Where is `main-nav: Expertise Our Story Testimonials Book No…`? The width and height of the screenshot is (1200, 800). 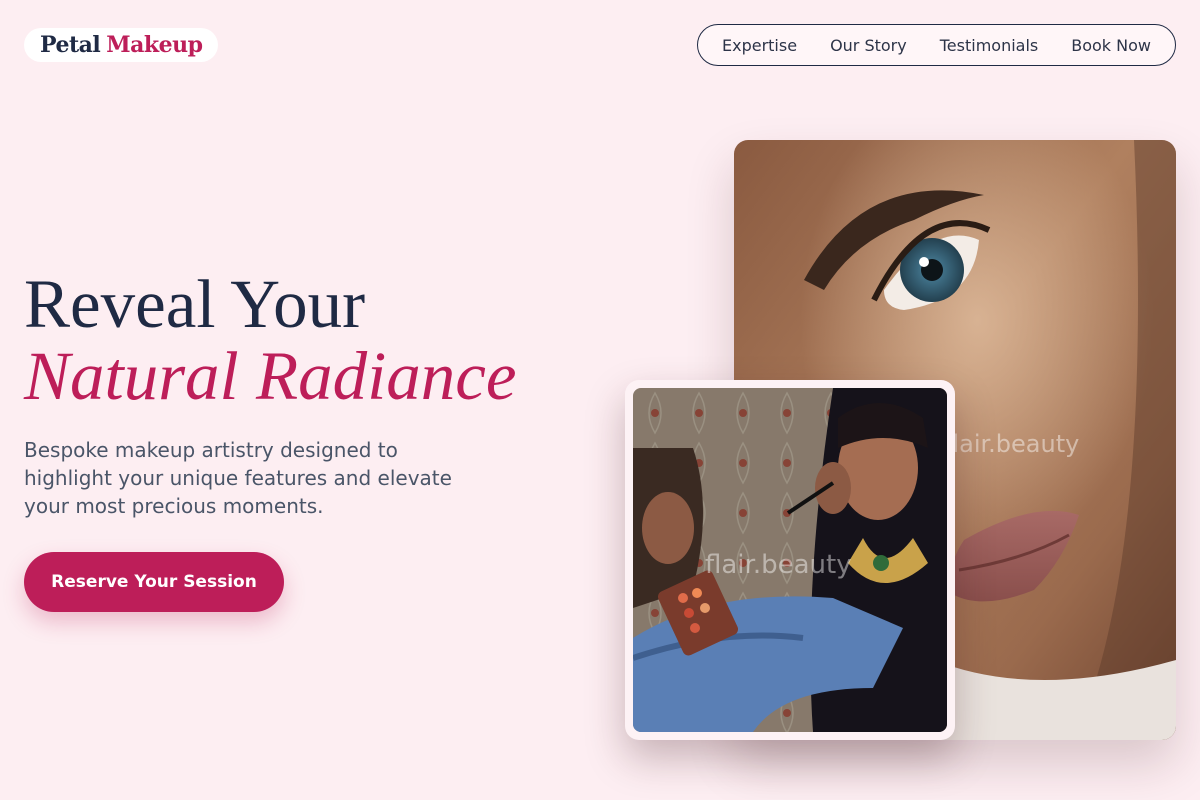 main-nav: Expertise Our Story Testimonials Book No… is located at coordinates (936, 45).